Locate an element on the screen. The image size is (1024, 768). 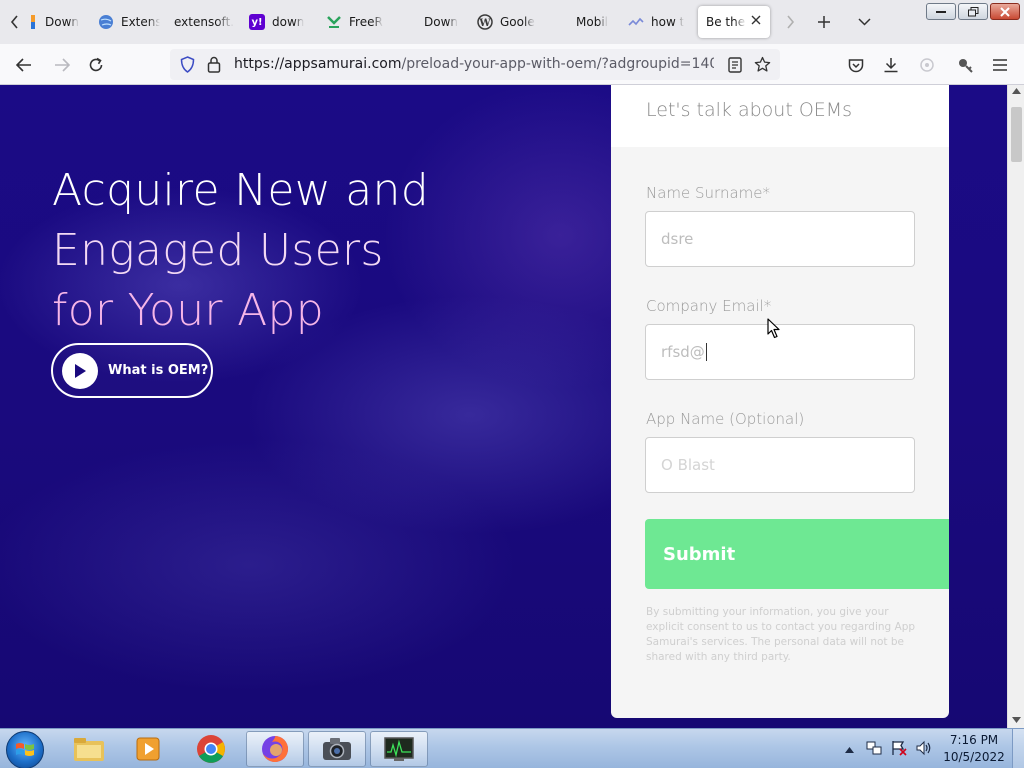
name-surname-input: dsre is located at coordinates (780, 239).